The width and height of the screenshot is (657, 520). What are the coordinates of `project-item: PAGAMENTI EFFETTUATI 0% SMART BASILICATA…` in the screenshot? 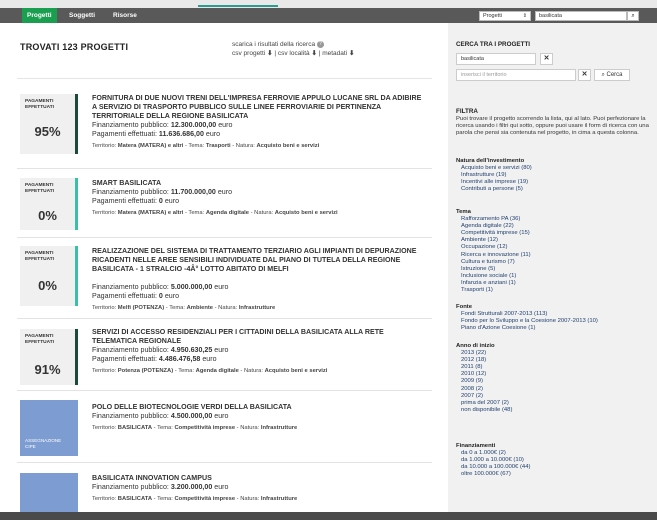 It's located at (224, 204).